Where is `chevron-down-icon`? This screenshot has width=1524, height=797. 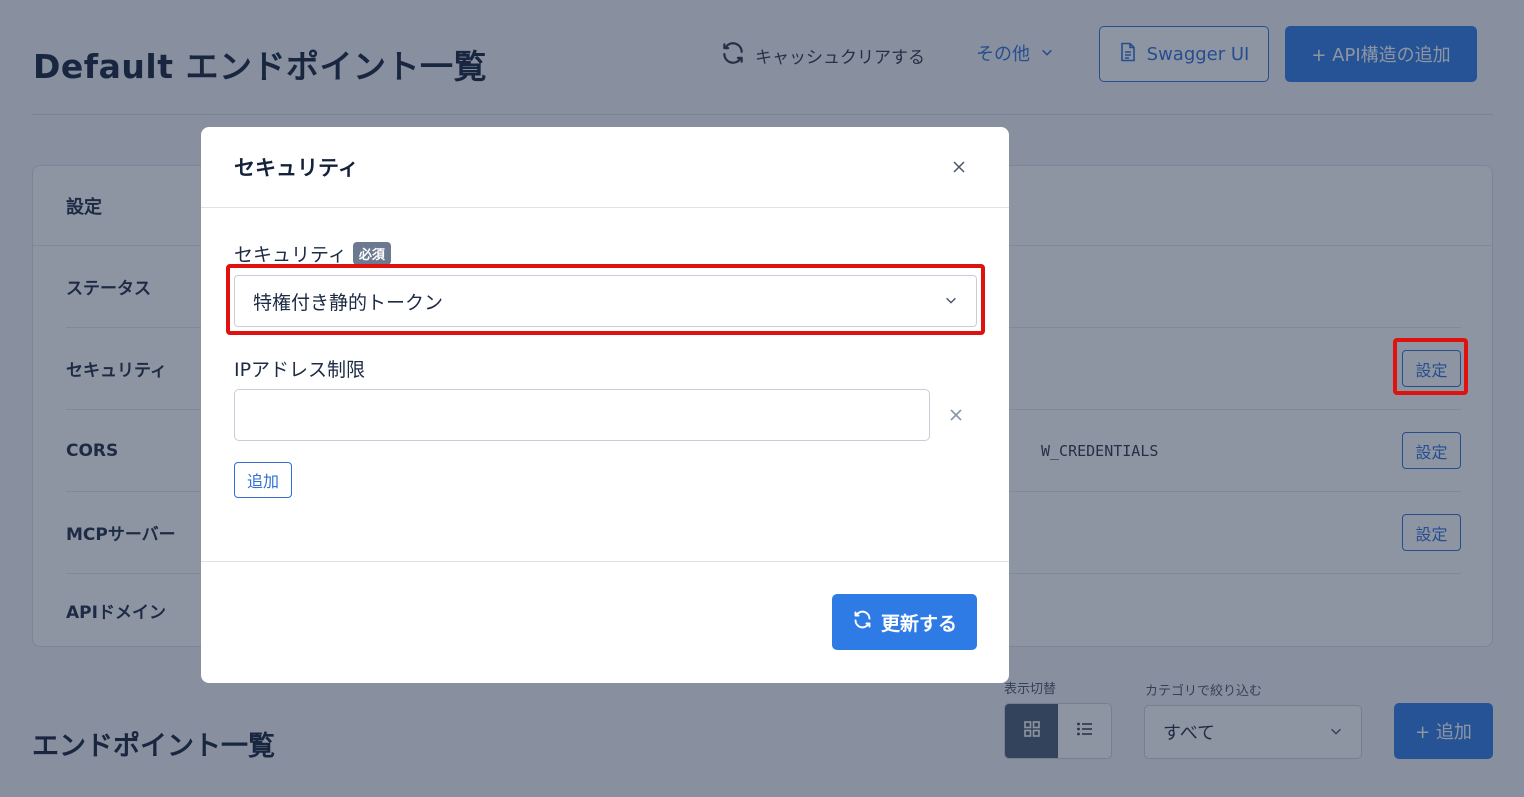 chevron-down-icon is located at coordinates (951, 301).